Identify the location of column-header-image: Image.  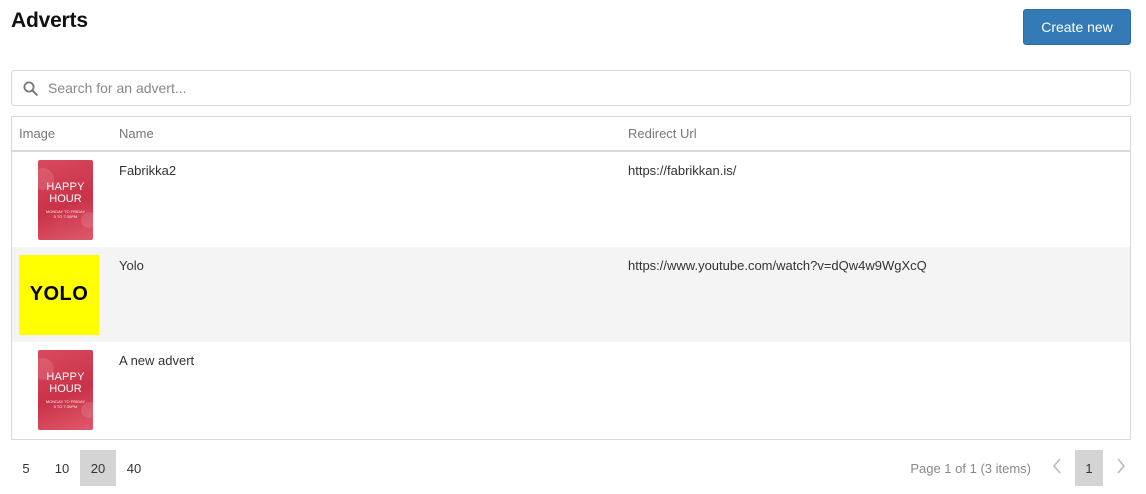
(65, 133).